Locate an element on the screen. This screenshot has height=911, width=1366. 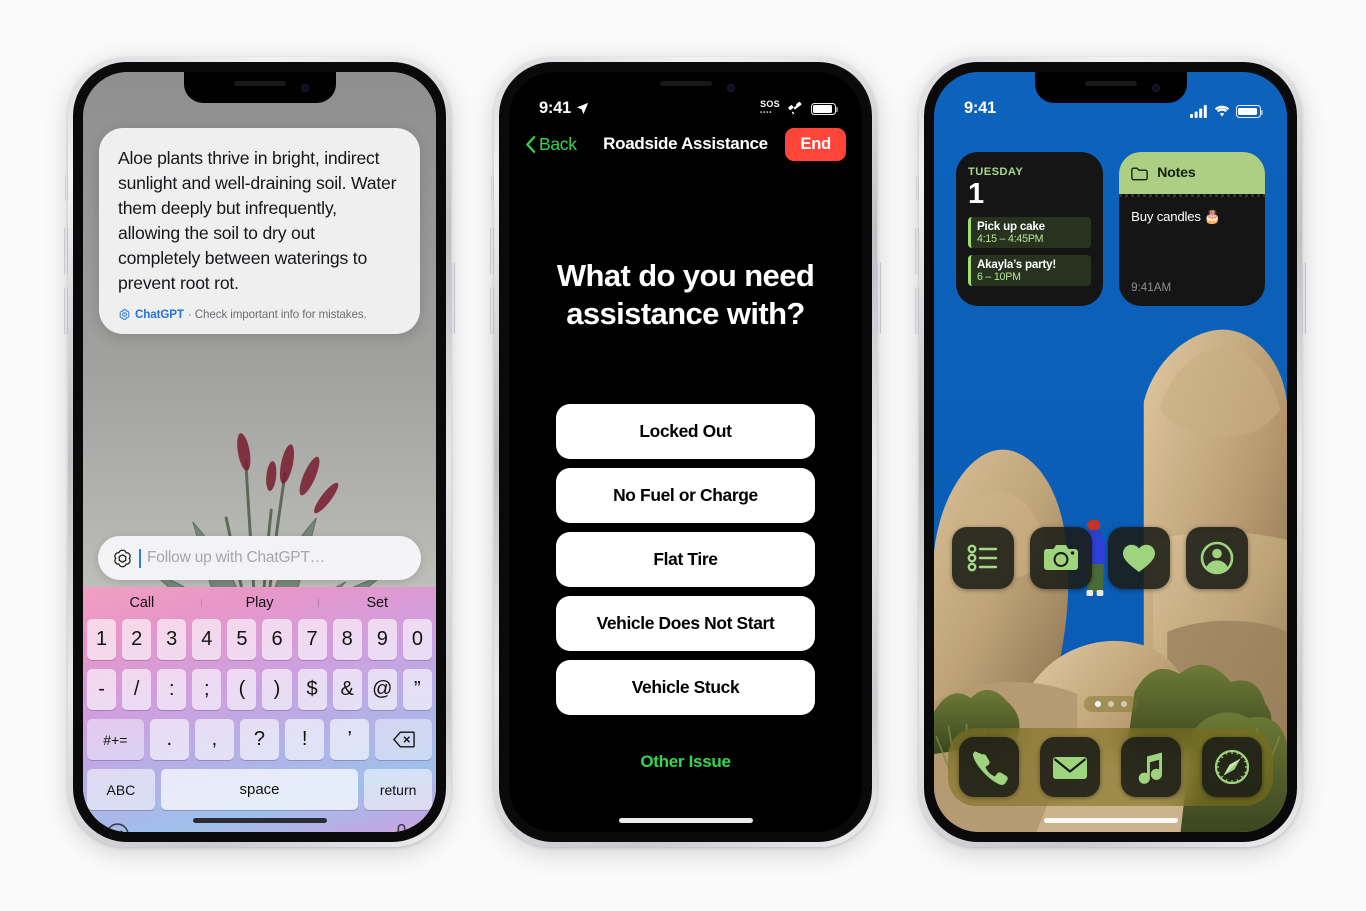
key-9: 9 is located at coordinates (382, 639).